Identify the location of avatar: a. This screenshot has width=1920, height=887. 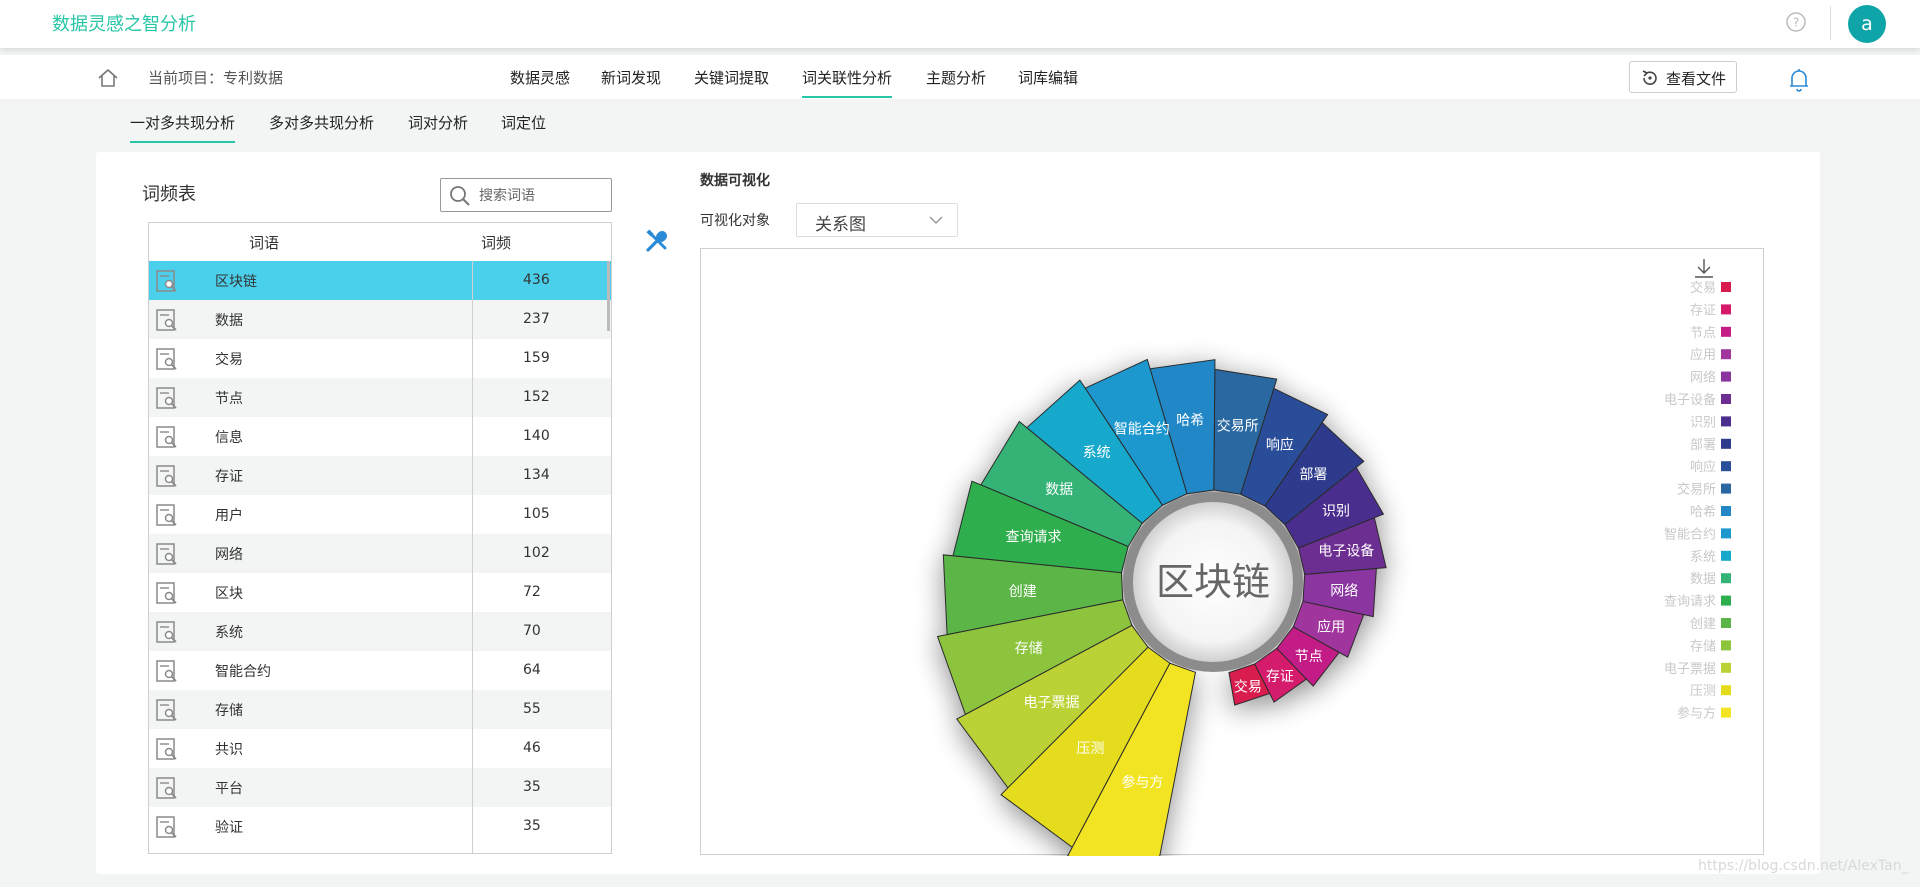
(1867, 24).